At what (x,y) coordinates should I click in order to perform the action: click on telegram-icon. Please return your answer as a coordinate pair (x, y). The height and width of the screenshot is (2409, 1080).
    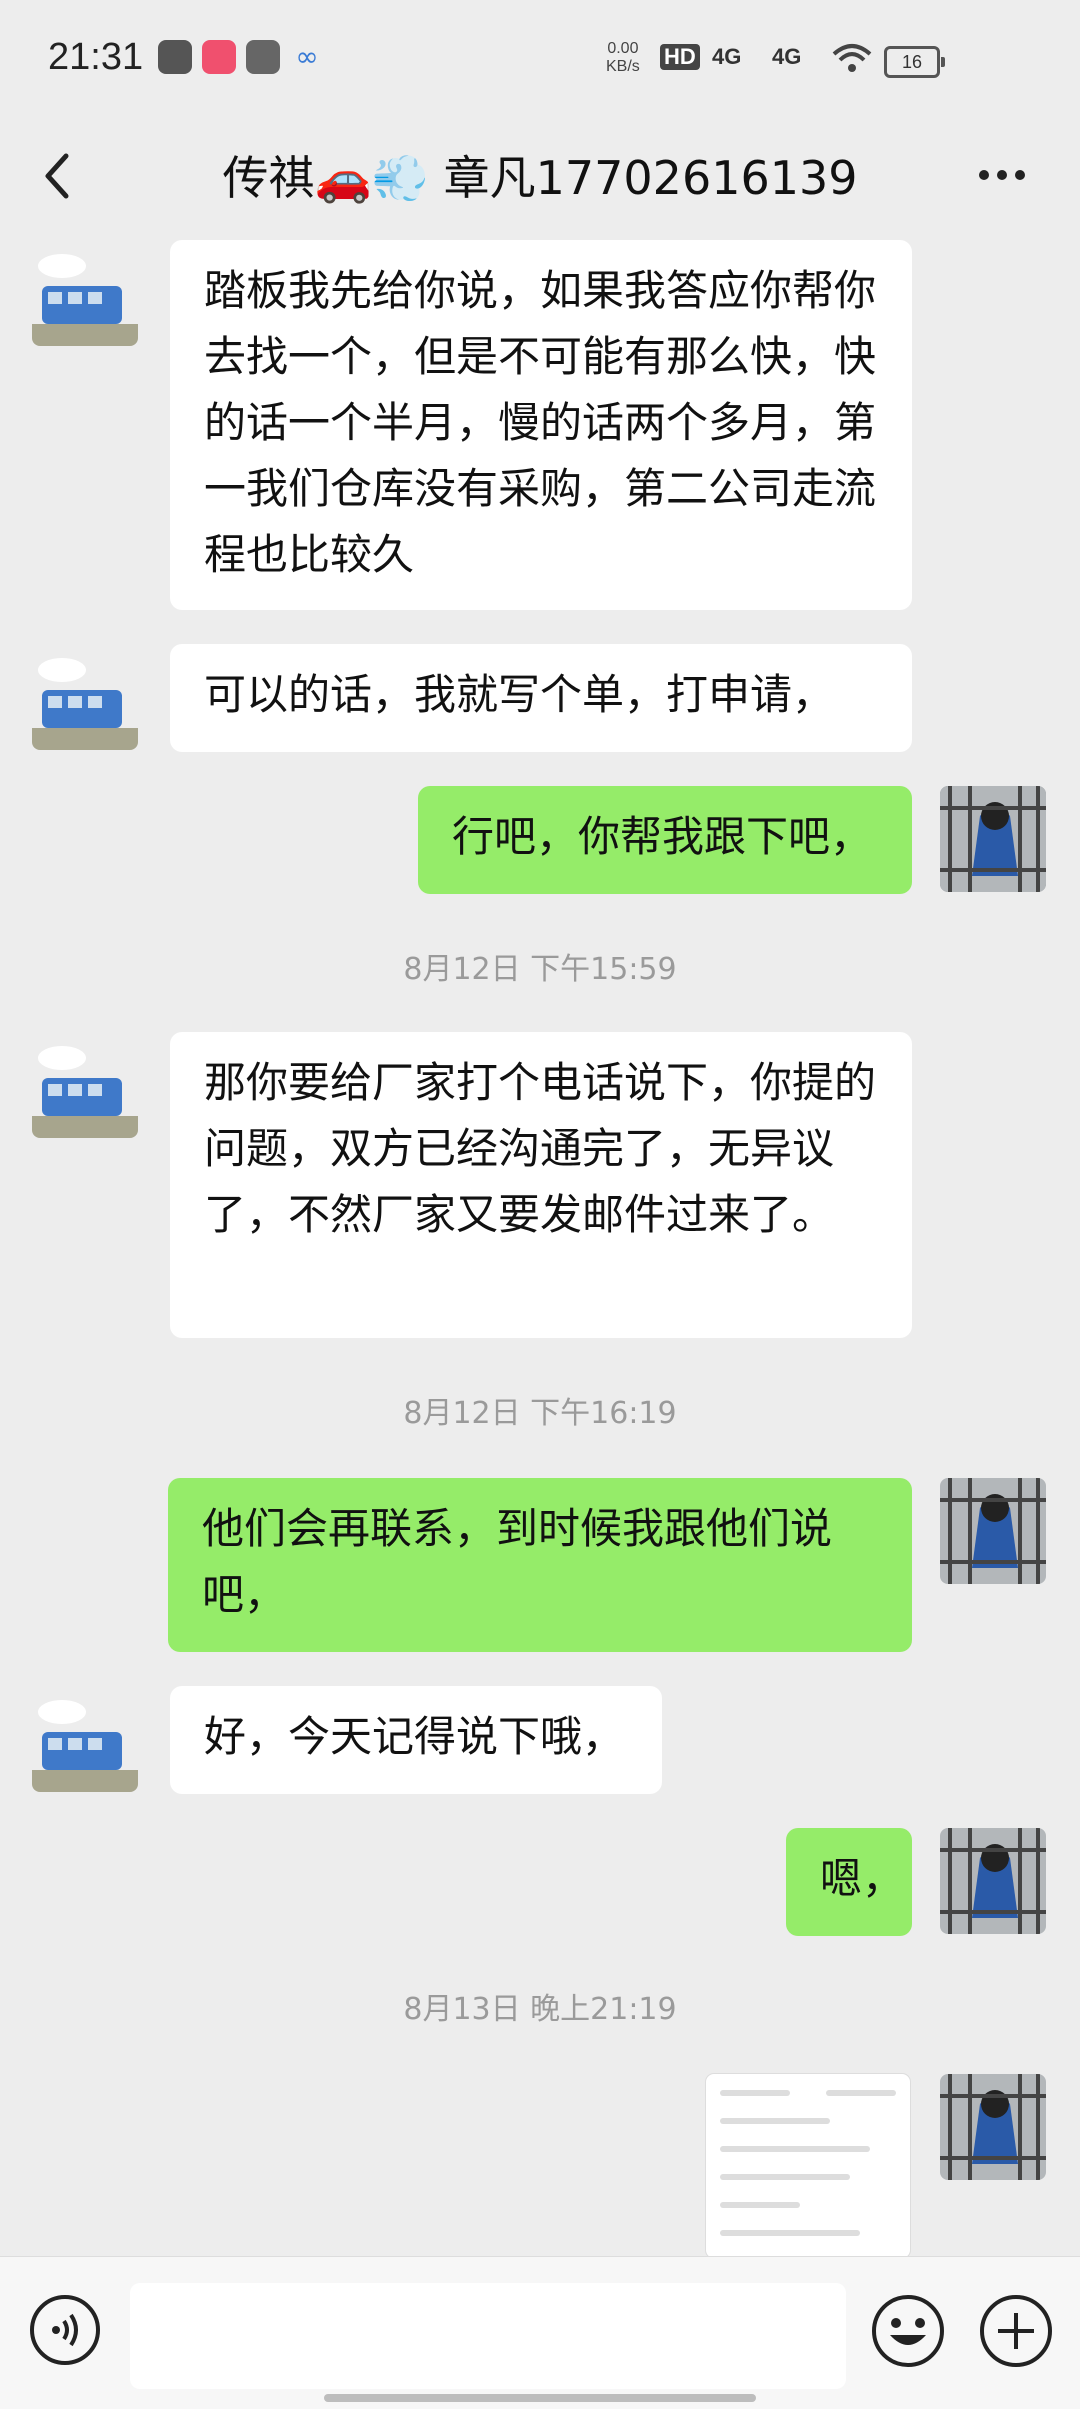
    Looking at the image, I should click on (175, 57).